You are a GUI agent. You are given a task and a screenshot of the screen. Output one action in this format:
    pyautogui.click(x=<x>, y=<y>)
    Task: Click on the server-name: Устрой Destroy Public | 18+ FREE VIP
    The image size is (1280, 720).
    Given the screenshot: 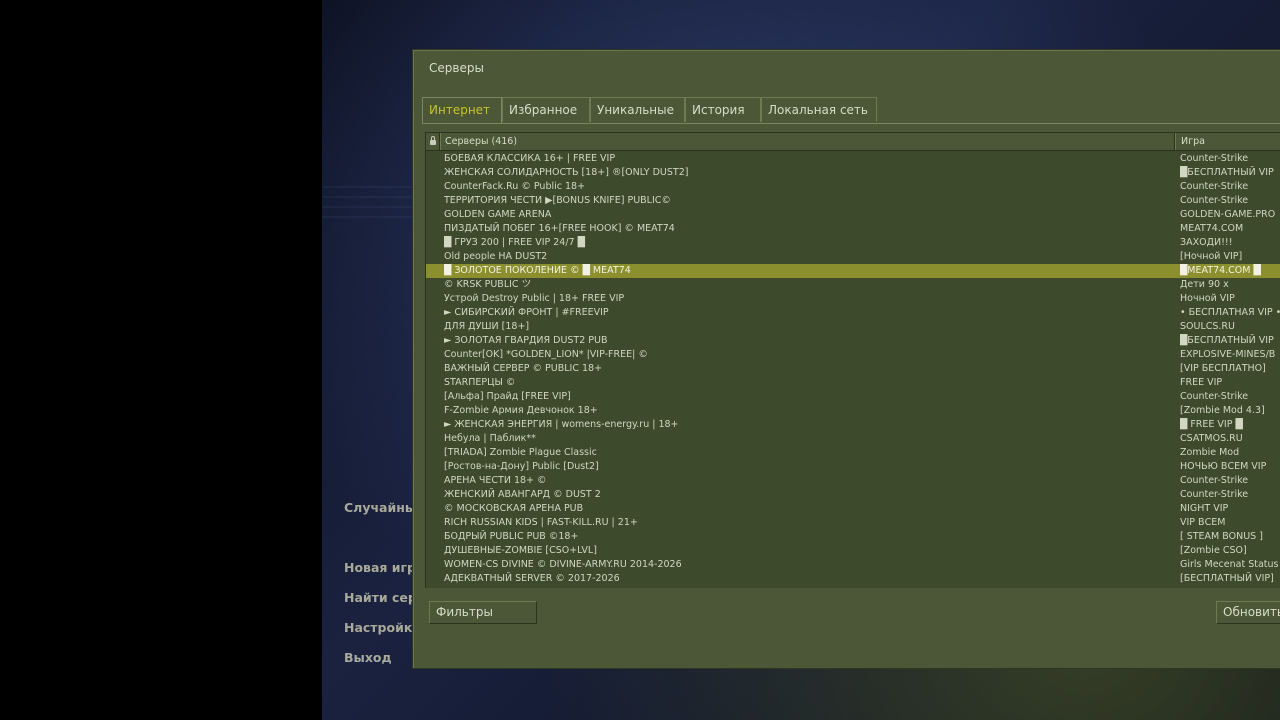 What is the action you would take?
    pyautogui.click(x=534, y=298)
    